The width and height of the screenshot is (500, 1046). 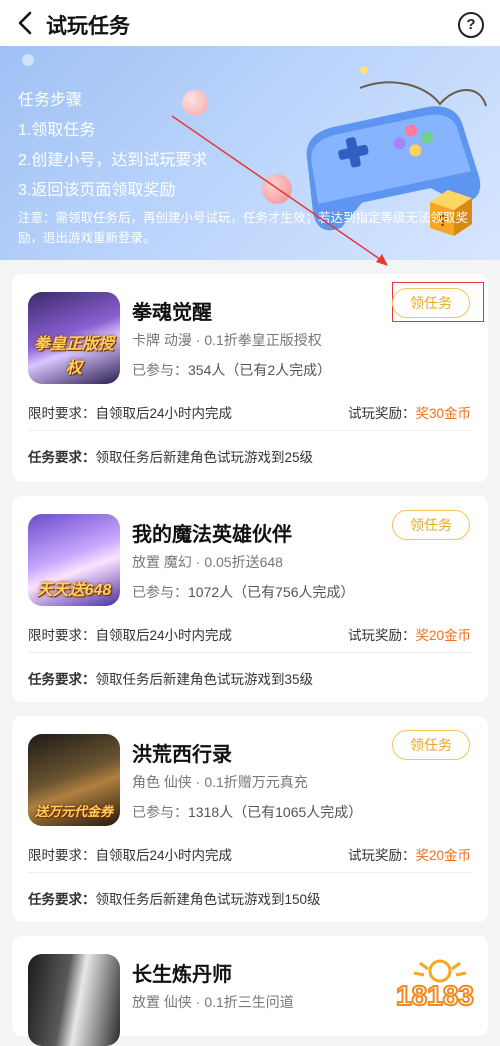 What do you see at coordinates (207, 562) in the screenshot?
I see `game-tags: 放置 魔幻 · 0.05折送648` at bounding box center [207, 562].